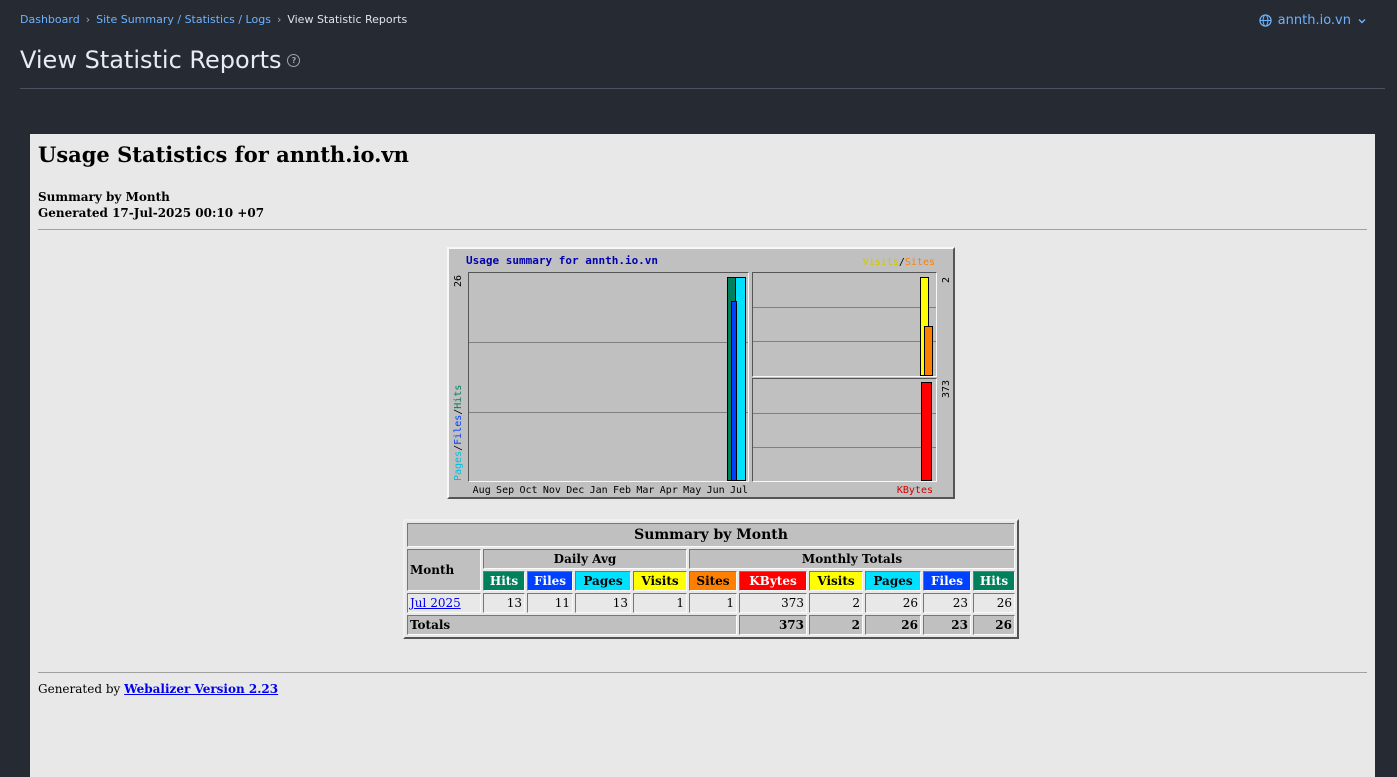  I want to click on total-visits: 2, so click(836, 625).